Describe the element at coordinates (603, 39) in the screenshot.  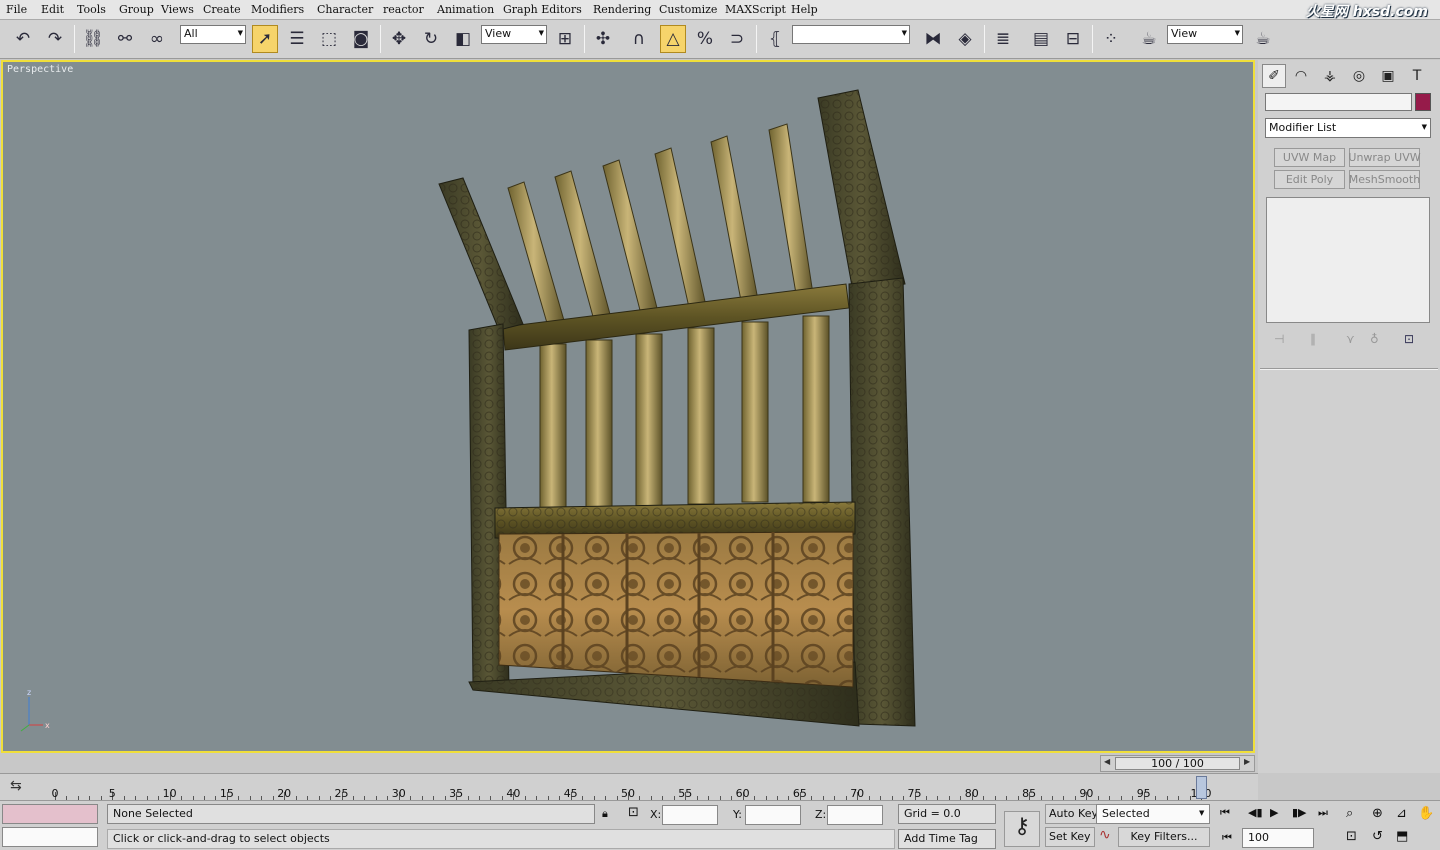
I see `select-and-manipulate-icon: ✣` at that location.